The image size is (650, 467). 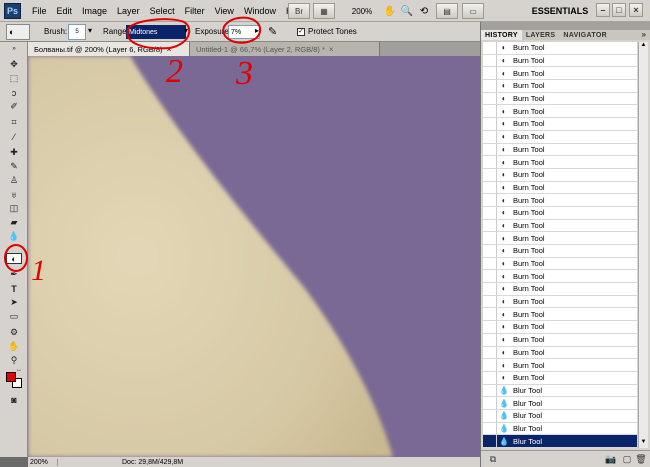 What do you see at coordinates (14, 106) in the screenshot?
I see `quick-selection-tool-icon: ✐` at bounding box center [14, 106].